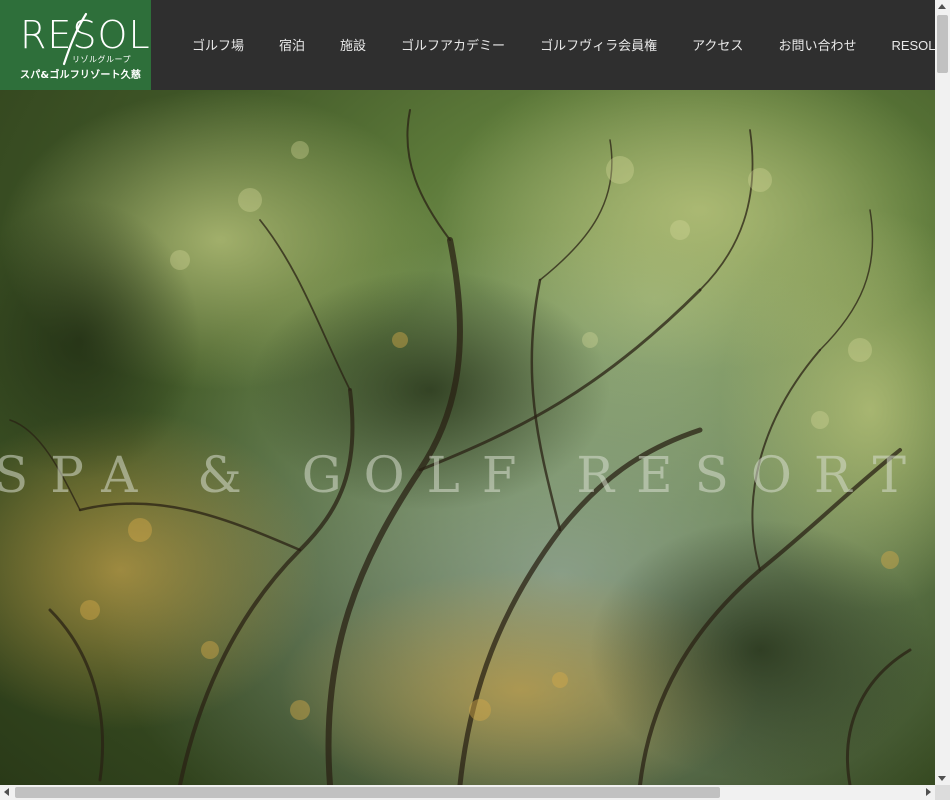  I want to click on horizontal-scroll-thumb, so click(367, 792).